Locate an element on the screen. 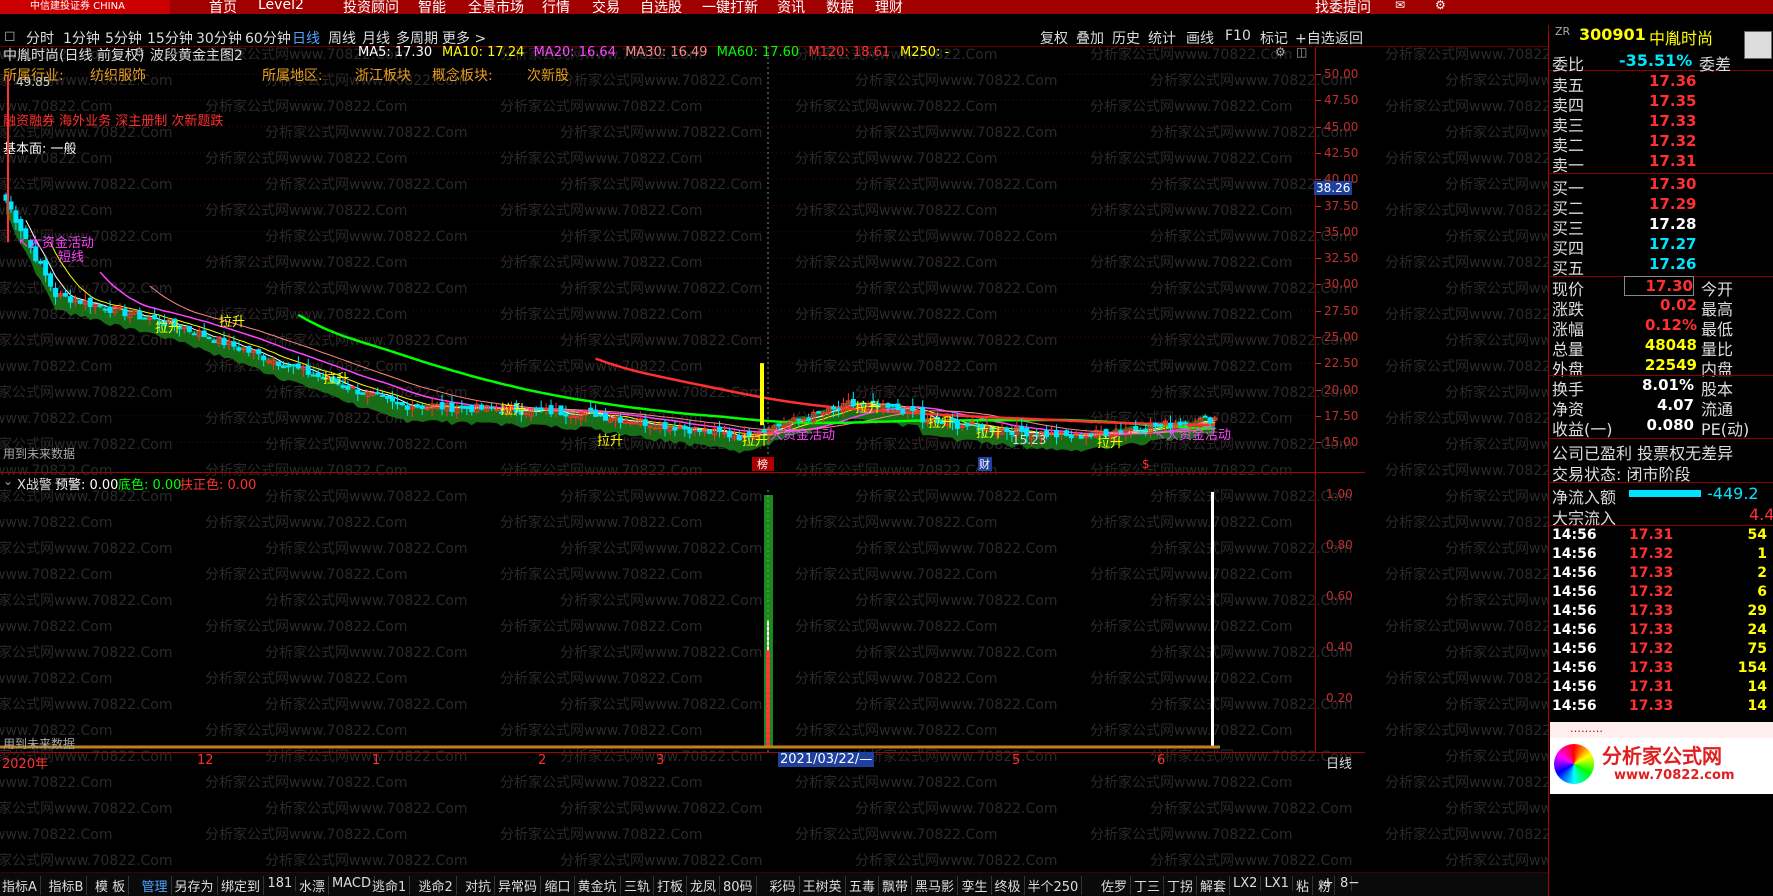 Image resolution: width=1773 pixels, height=896 pixels. indicator-tab: 解套 is located at coordinates (1215, 885).